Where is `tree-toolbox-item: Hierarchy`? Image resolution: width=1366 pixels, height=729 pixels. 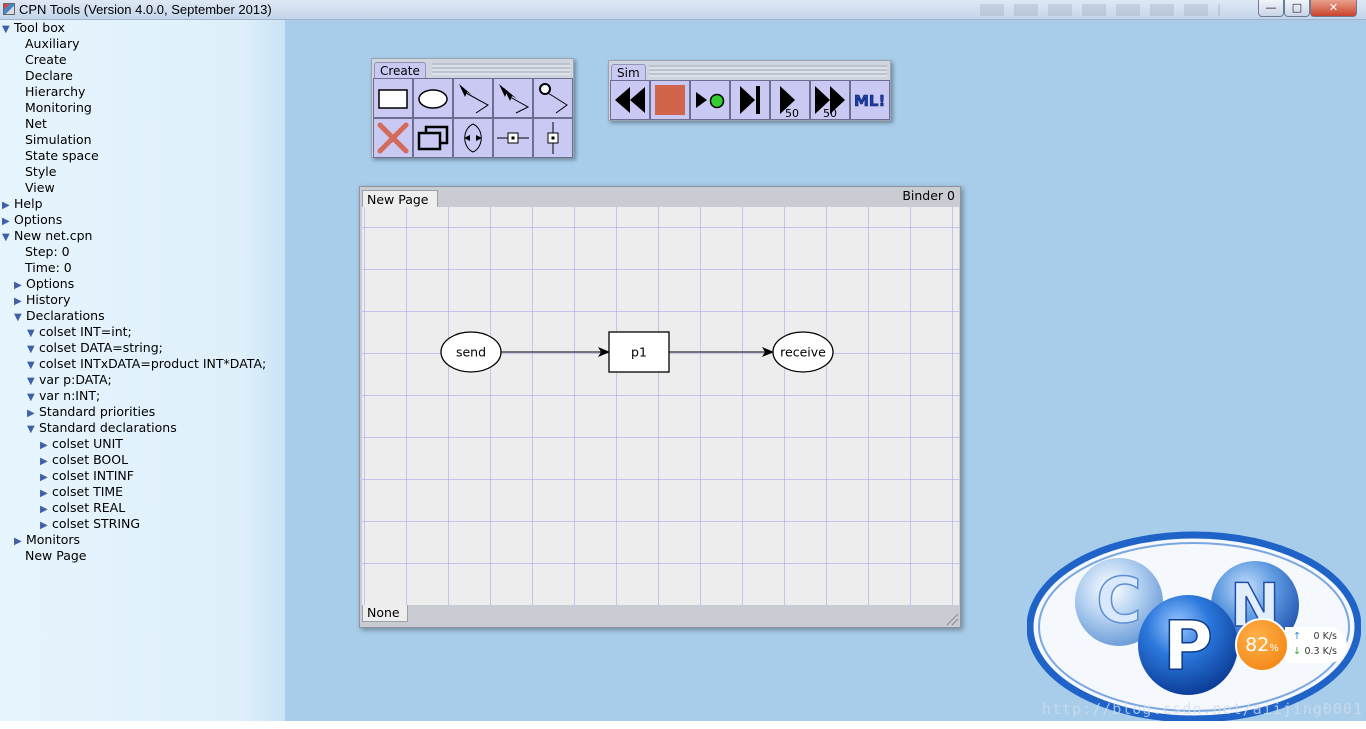 tree-toolbox-item: Hierarchy is located at coordinates (55, 92).